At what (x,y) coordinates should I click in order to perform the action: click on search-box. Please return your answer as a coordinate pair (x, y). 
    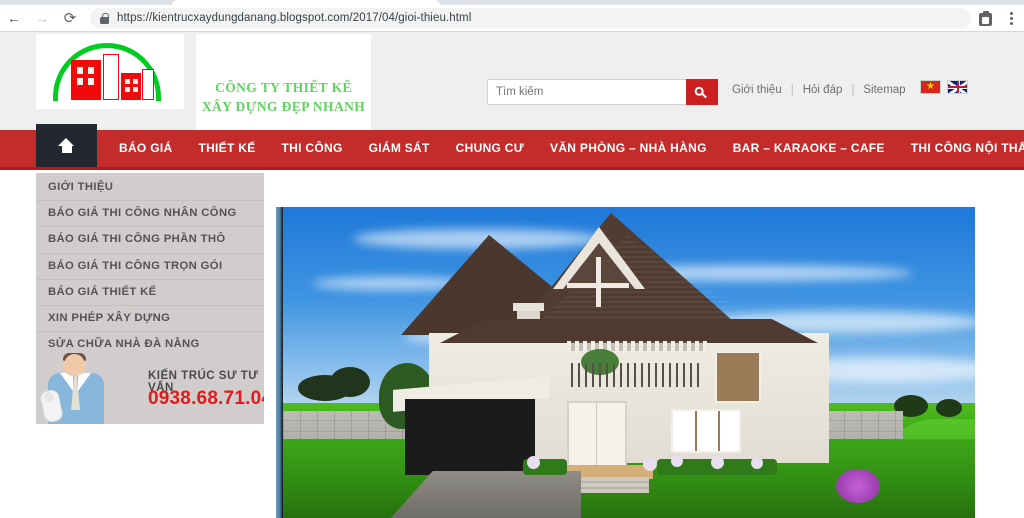
    Looking at the image, I should click on (602, 92).